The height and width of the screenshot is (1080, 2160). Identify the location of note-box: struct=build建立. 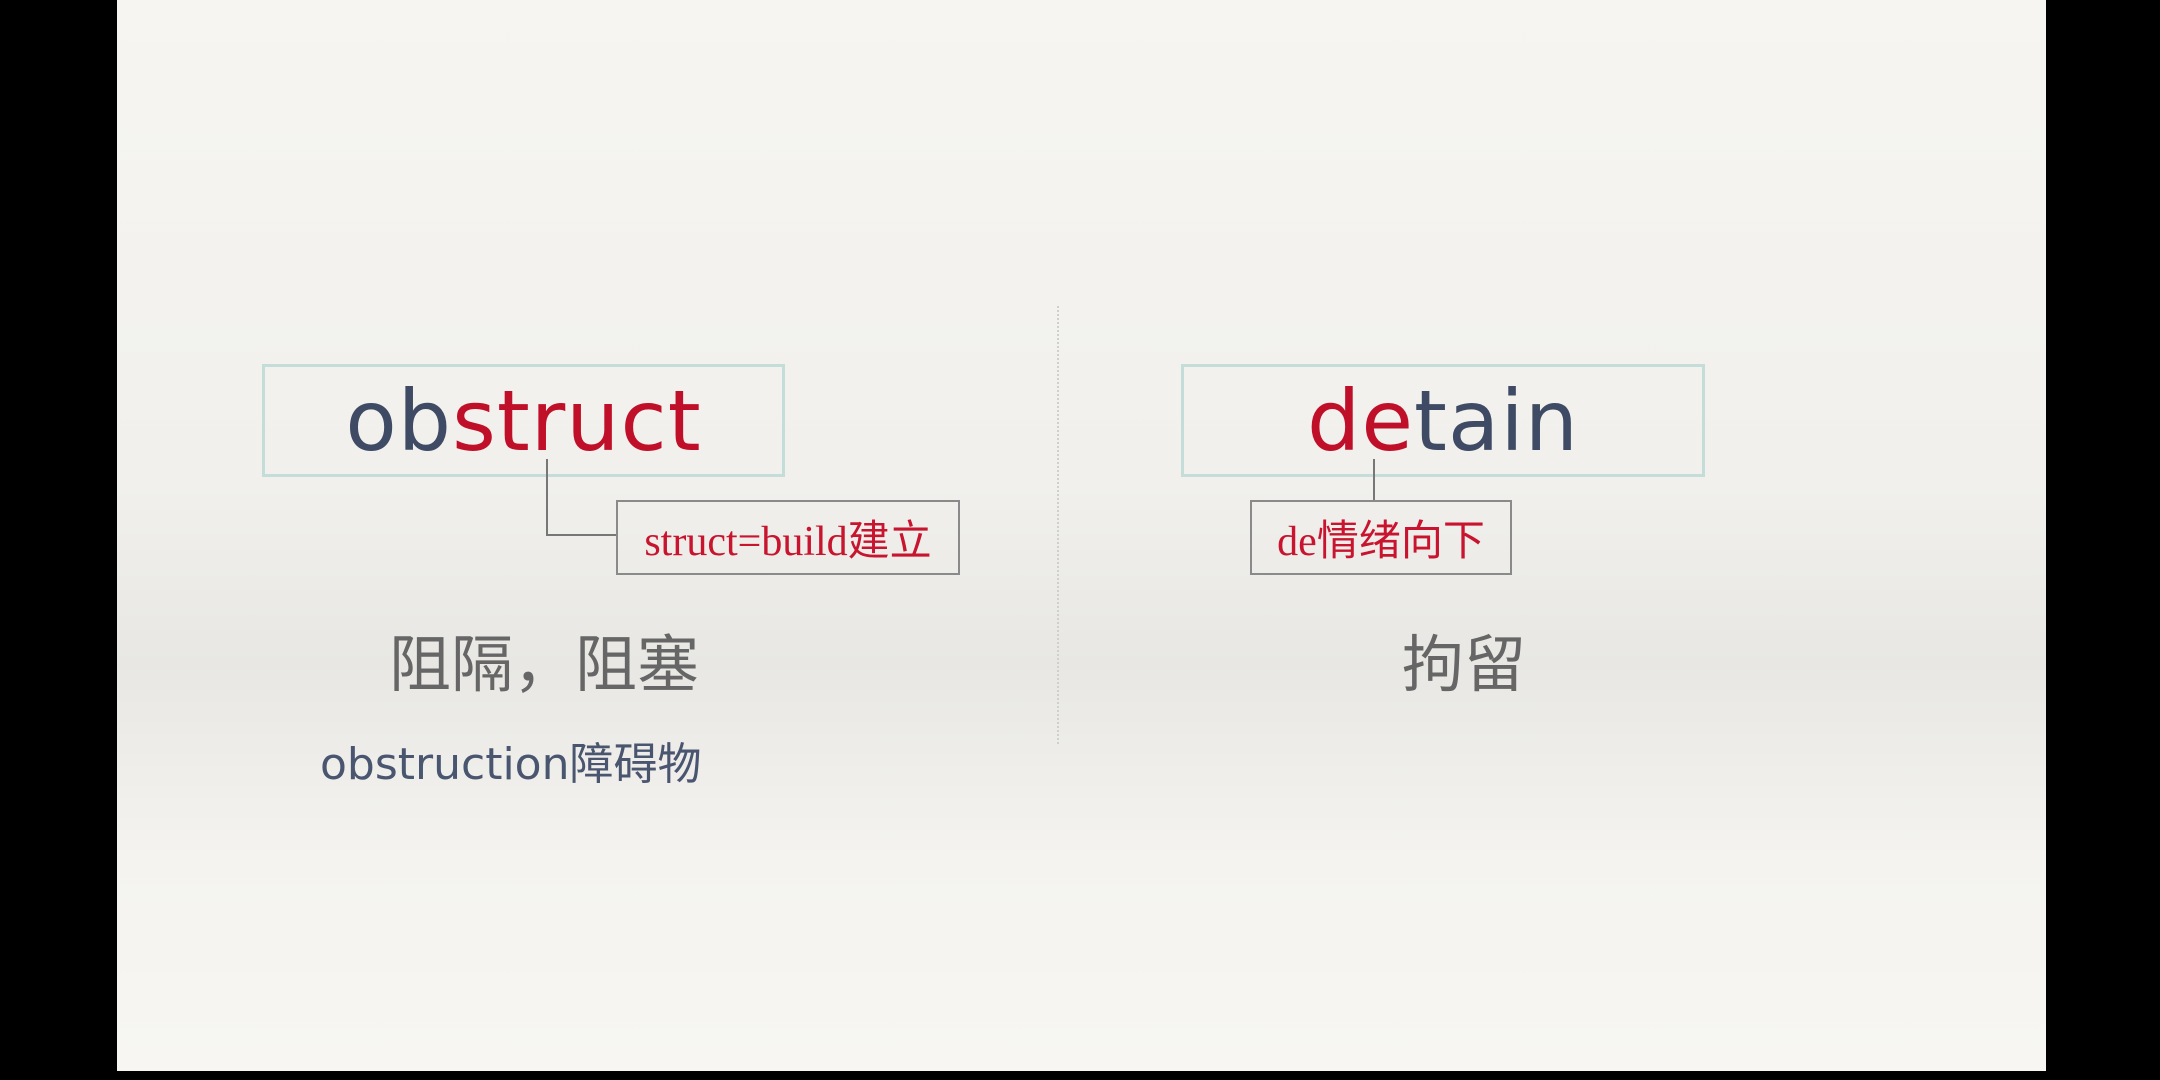
(788, 537).